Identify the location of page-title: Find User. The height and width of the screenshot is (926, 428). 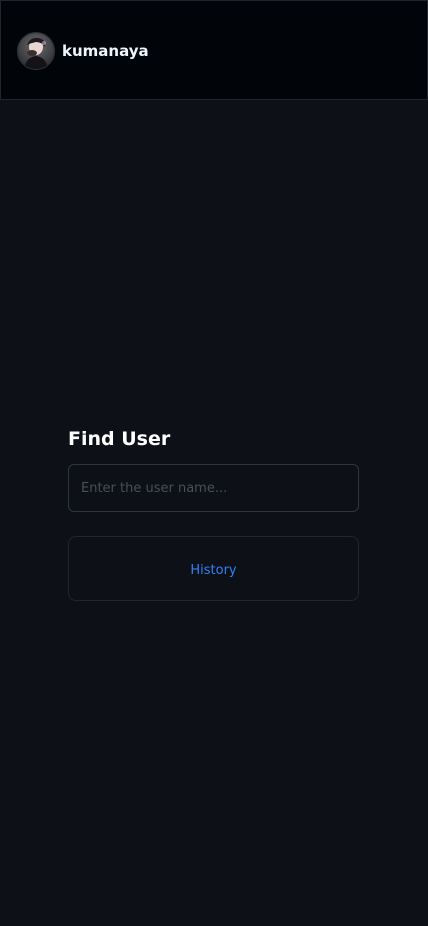
(119, 439).